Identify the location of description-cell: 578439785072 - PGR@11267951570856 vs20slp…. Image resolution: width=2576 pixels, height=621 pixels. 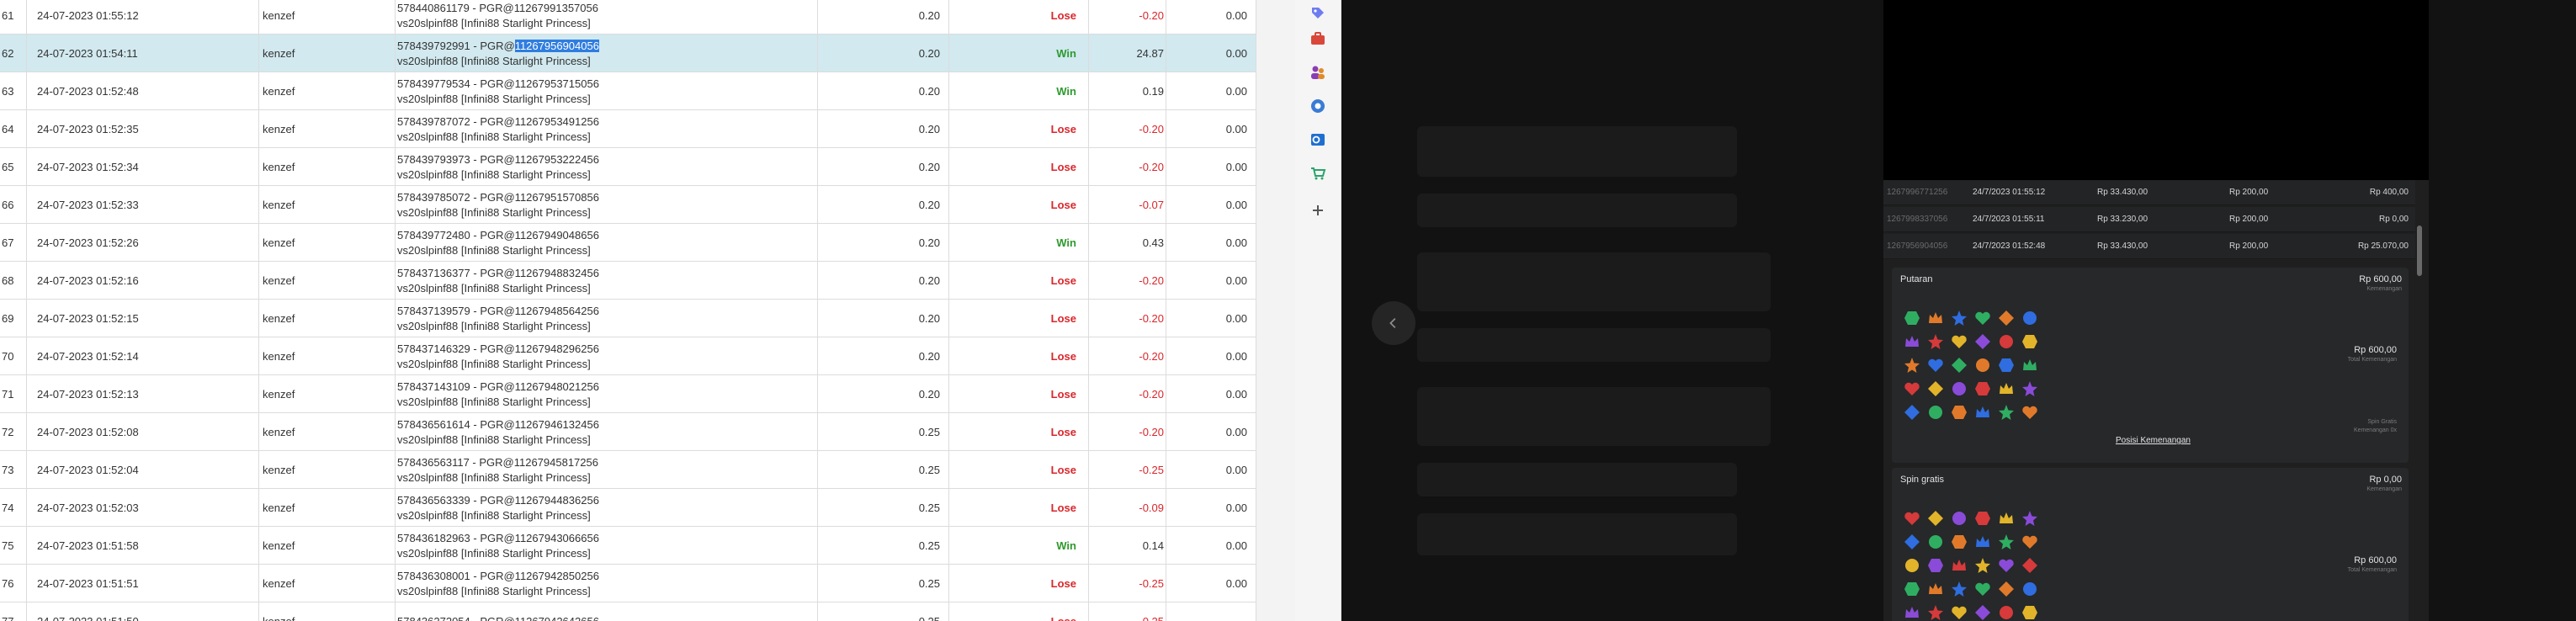
(607, 205).